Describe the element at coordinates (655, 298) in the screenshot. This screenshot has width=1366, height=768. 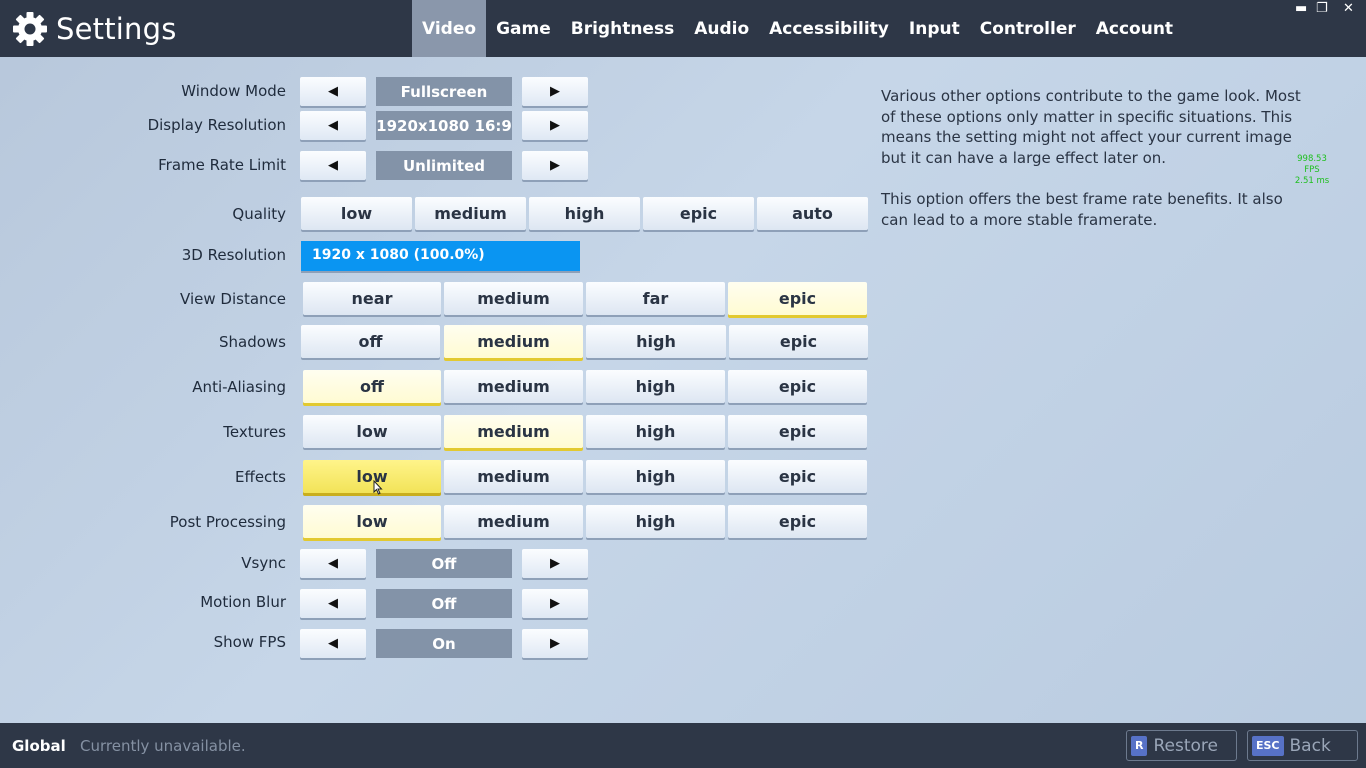
I see `view-distance-far-button: far` at that location.